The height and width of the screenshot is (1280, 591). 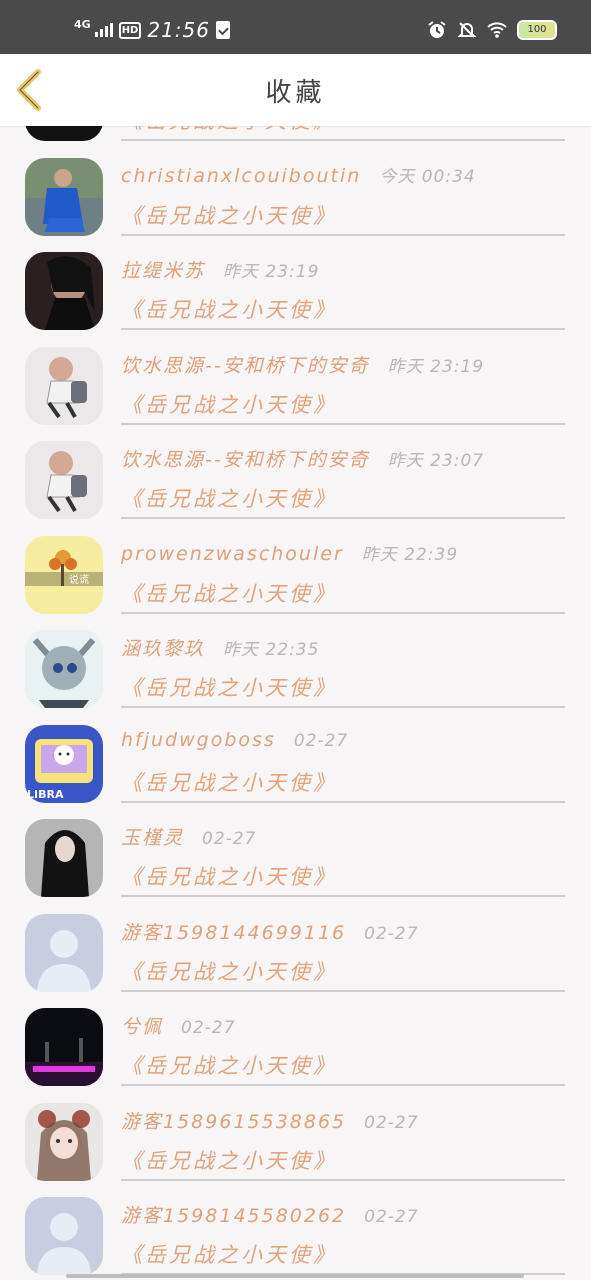 What do you see at coordinates (220, 269) in the screenshot?
I see `user-name: 拉缇米苏 昨天 23:19` at bounding box center [220, 269].